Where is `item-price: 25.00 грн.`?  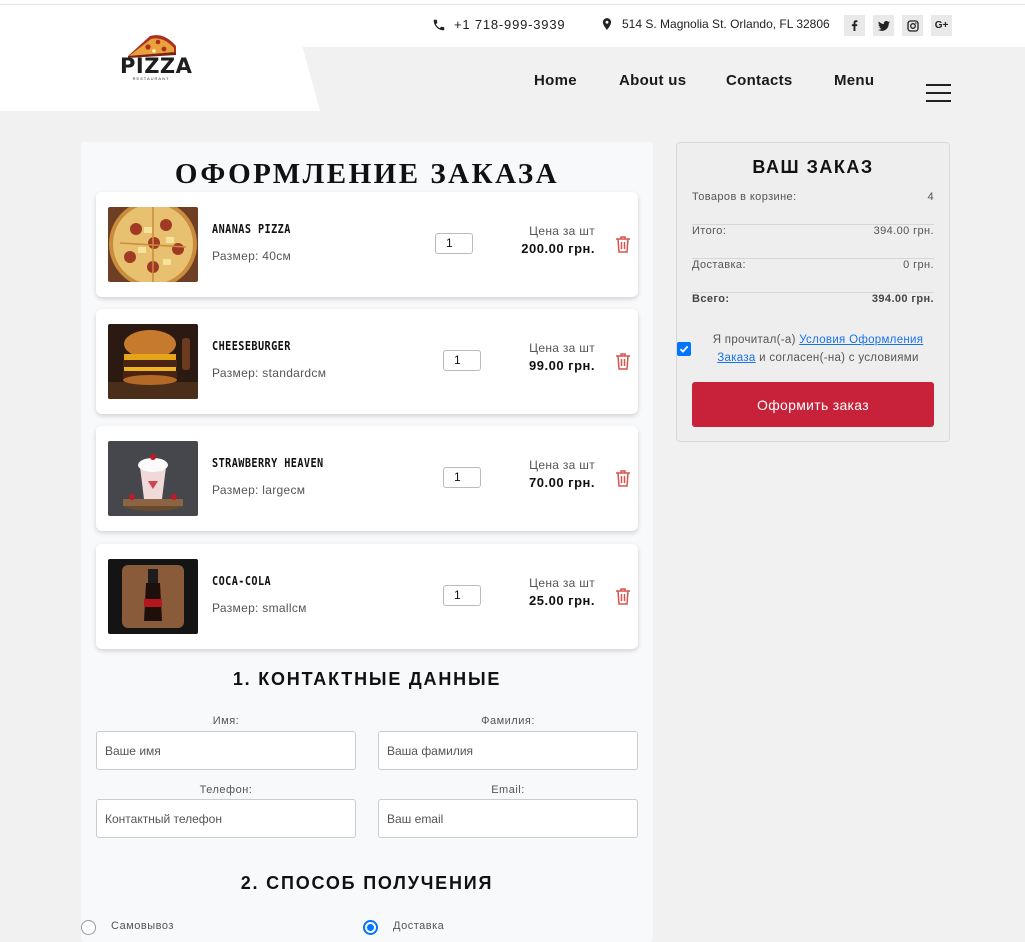
item-price: 25.00 грн. is located at coordinates (562, 600).